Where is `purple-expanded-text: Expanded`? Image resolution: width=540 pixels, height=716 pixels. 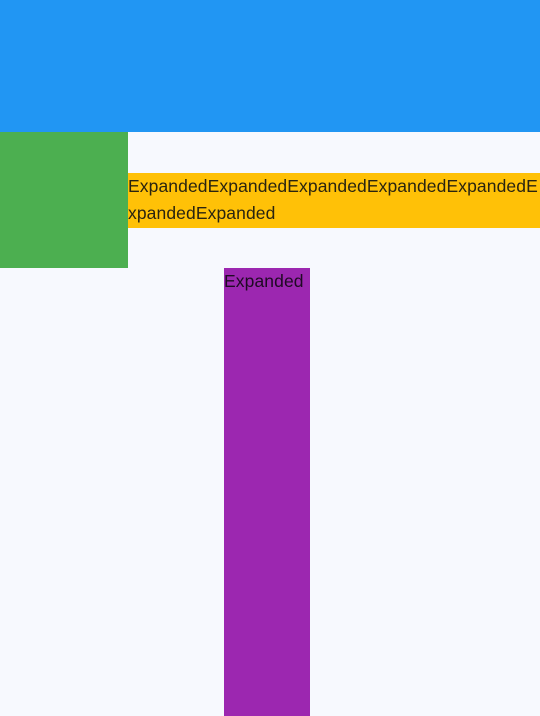
purple-expanded-text: Expanded is located at coordinates (264, 281).